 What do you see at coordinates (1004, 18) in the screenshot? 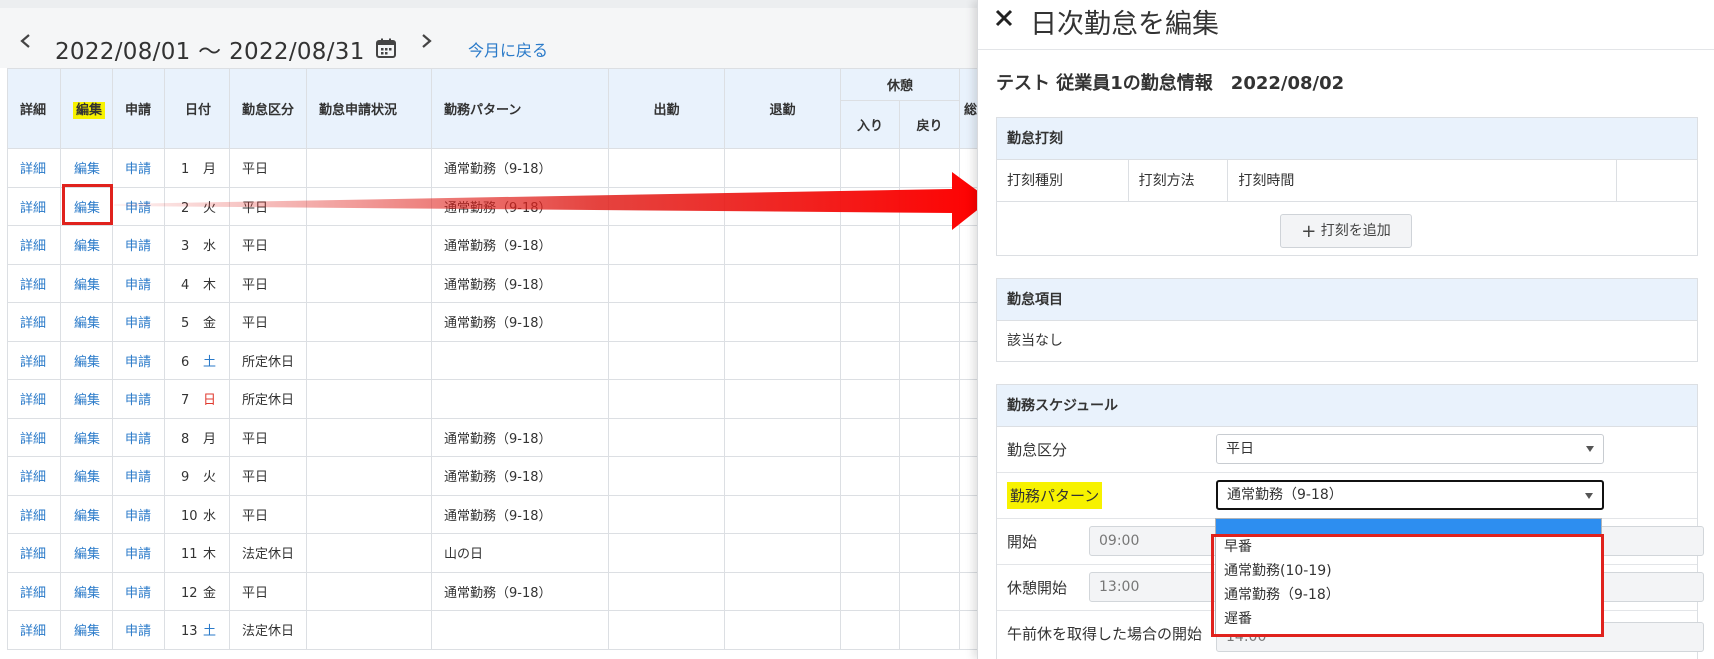
I see `close-icon` at bounding box center [1004, 18].